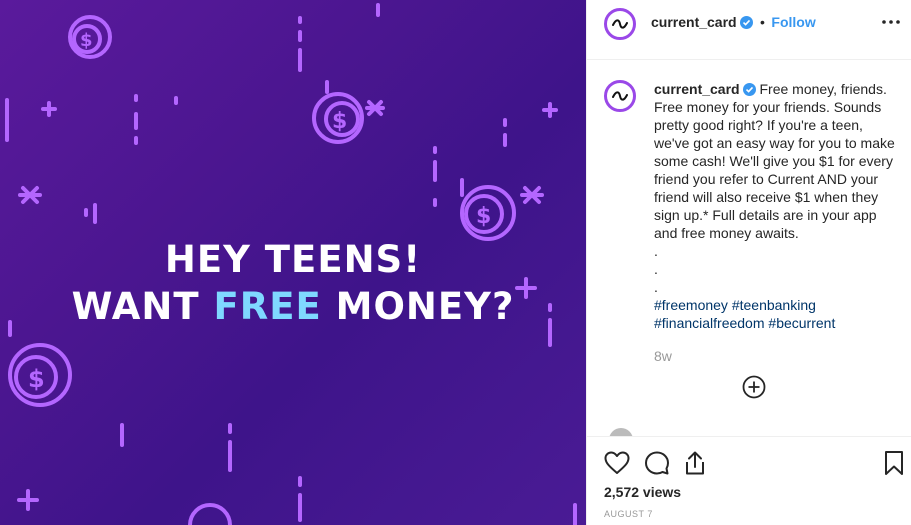  Describe the element at coordinates (754, 387) in the screenshot. I see `plus-circle-icon` at that location.